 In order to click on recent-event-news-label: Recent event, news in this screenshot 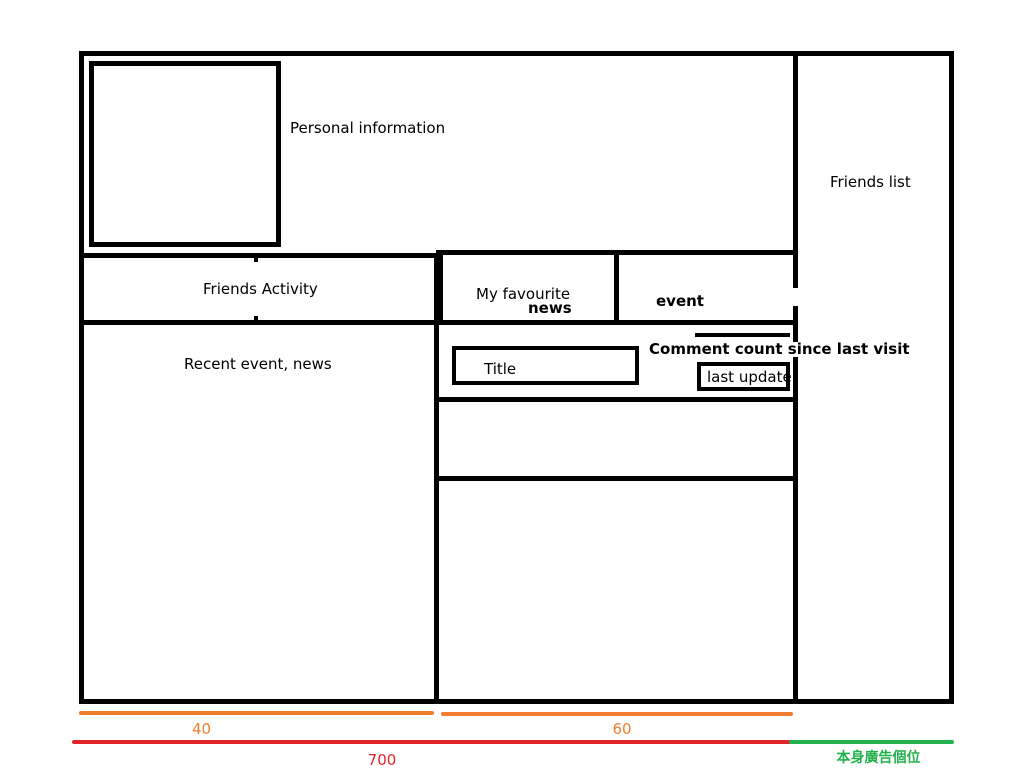, I will do `click(258, 364)`.